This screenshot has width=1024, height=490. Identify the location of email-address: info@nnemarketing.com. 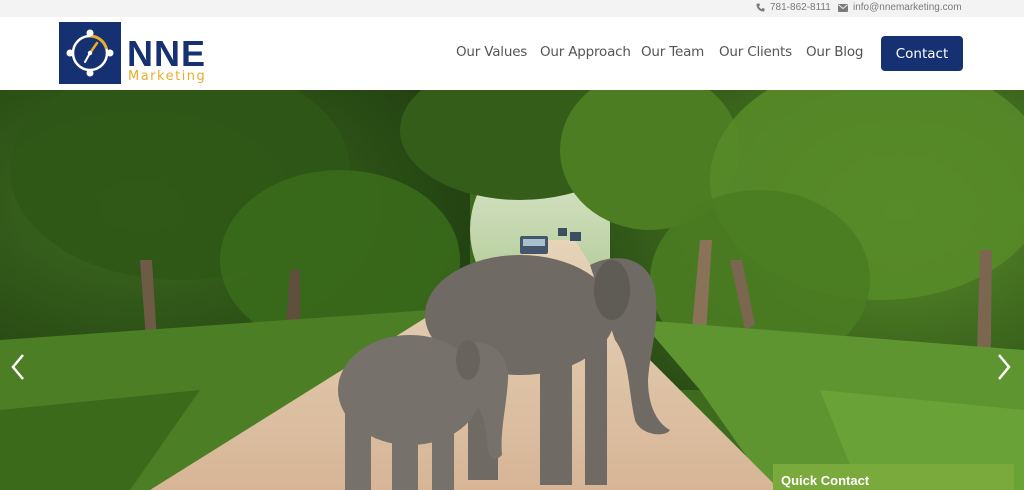
(907, 7).